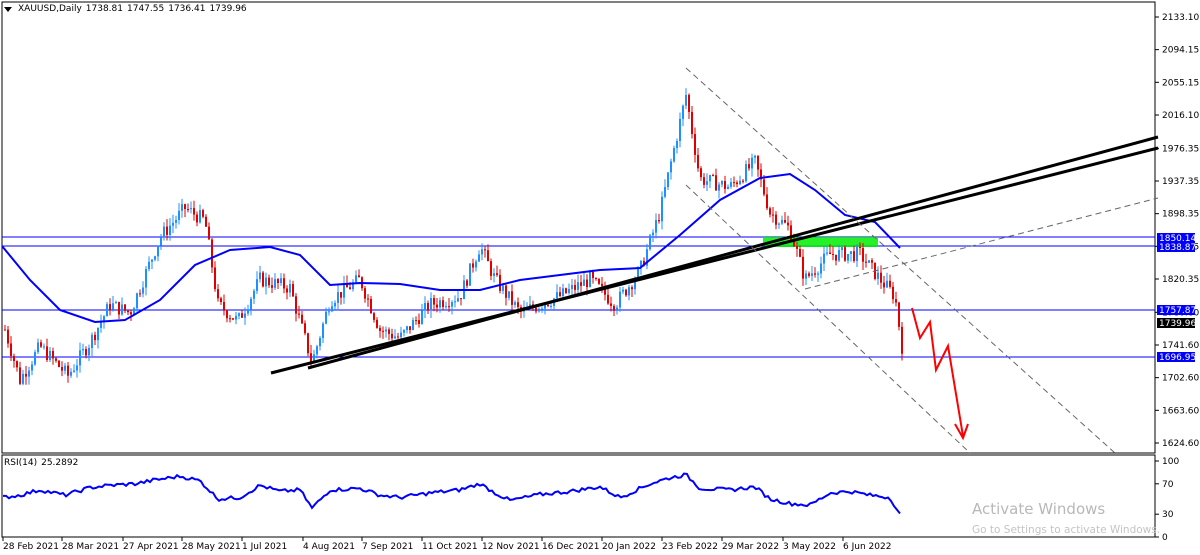  I want to click on date-tick-label: 7 Sep 2021, so click(387, 547).